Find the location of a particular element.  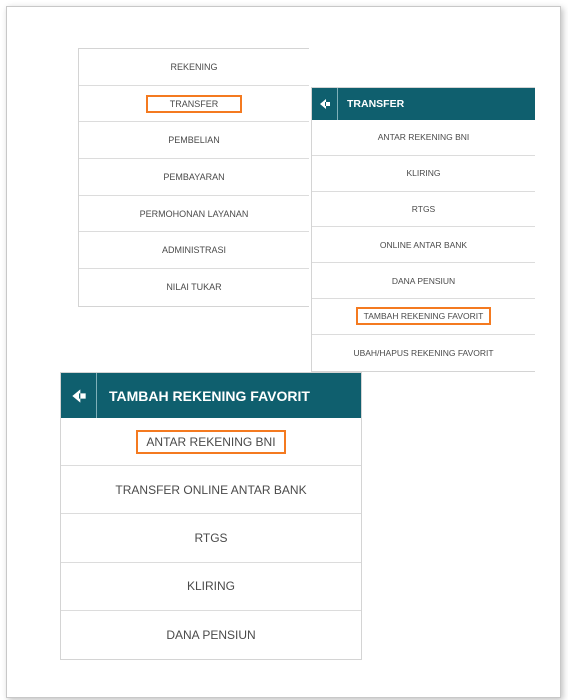

menu-item-label: ADMINISTRASI is located at coordinates (193, 250).